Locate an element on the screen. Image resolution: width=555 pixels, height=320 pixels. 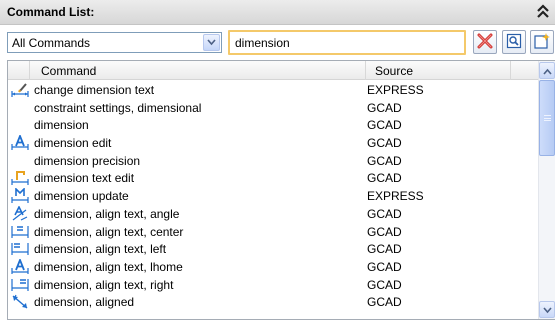
command-search-input: dimension is located at coordinates (347, 42).